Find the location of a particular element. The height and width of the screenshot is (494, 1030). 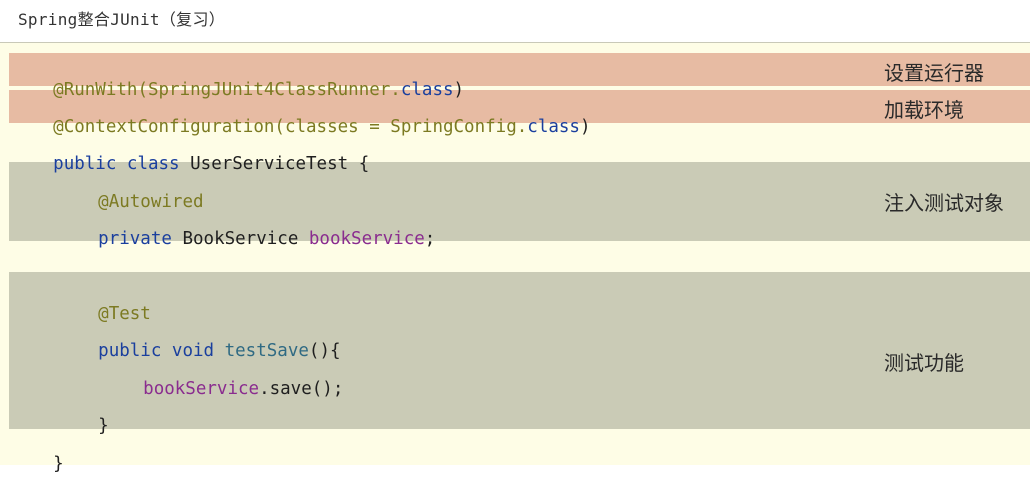

code-line-method-close: } is located at coordinates (82, 426).